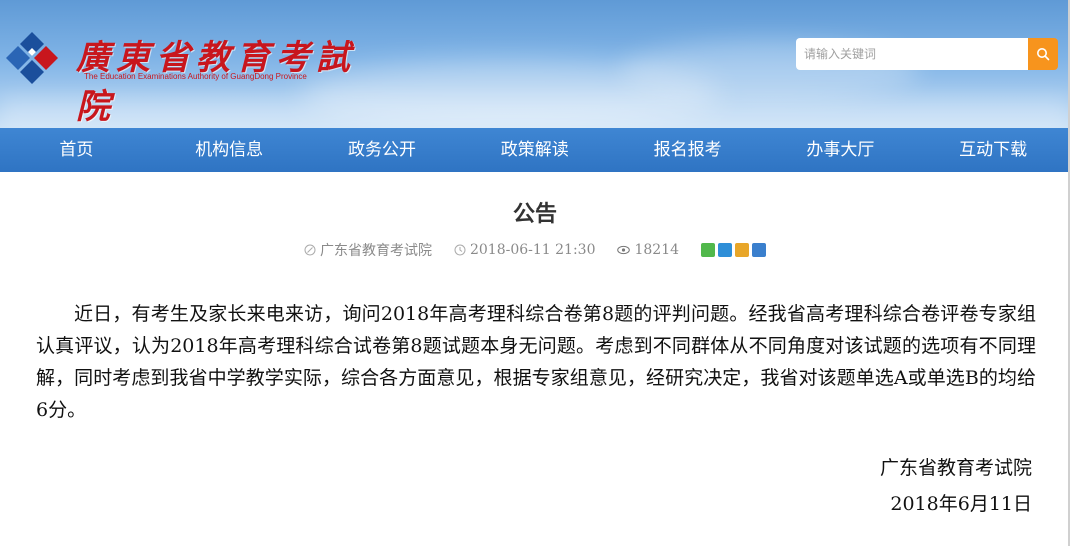  What do you see at coordinates (460, 250) in the screenshot?
I see `clock-icon` at bounding box center [460, 250].